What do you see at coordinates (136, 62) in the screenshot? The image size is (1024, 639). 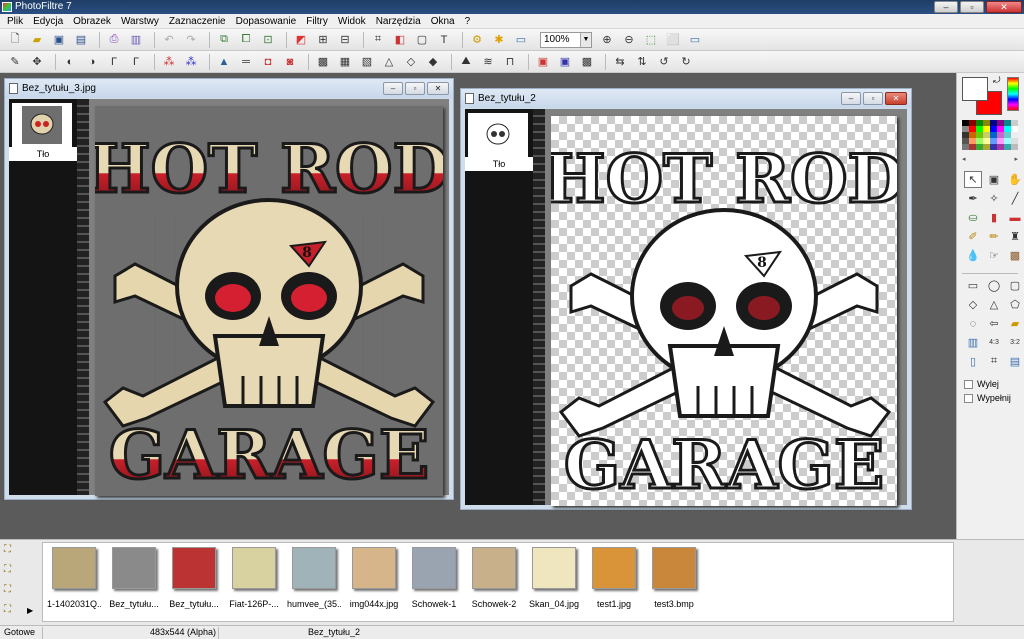 I see `gamma-alt-icon: Γ` at bounding box center [136, 62].